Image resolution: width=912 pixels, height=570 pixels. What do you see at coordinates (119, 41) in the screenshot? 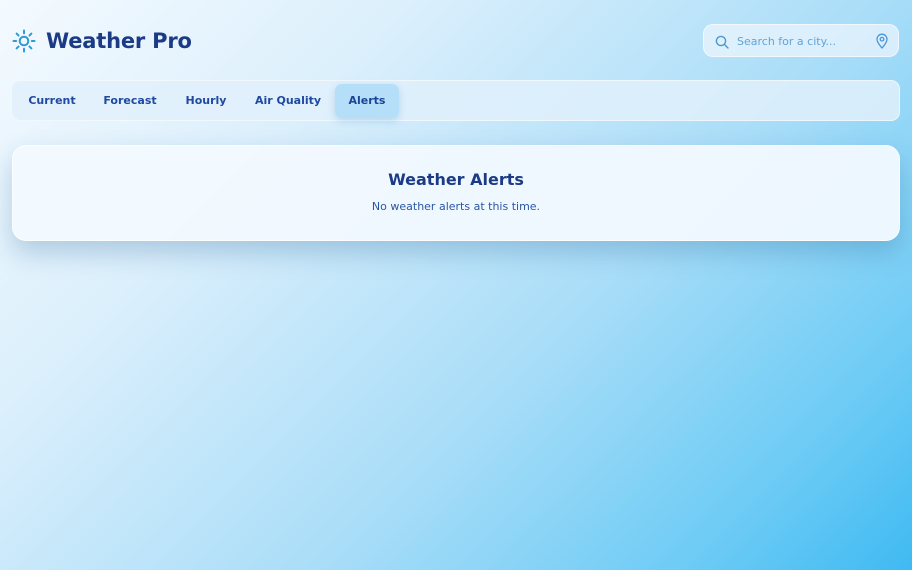
I see `app-title: Weather Pro` at bounding box center [119, 41].